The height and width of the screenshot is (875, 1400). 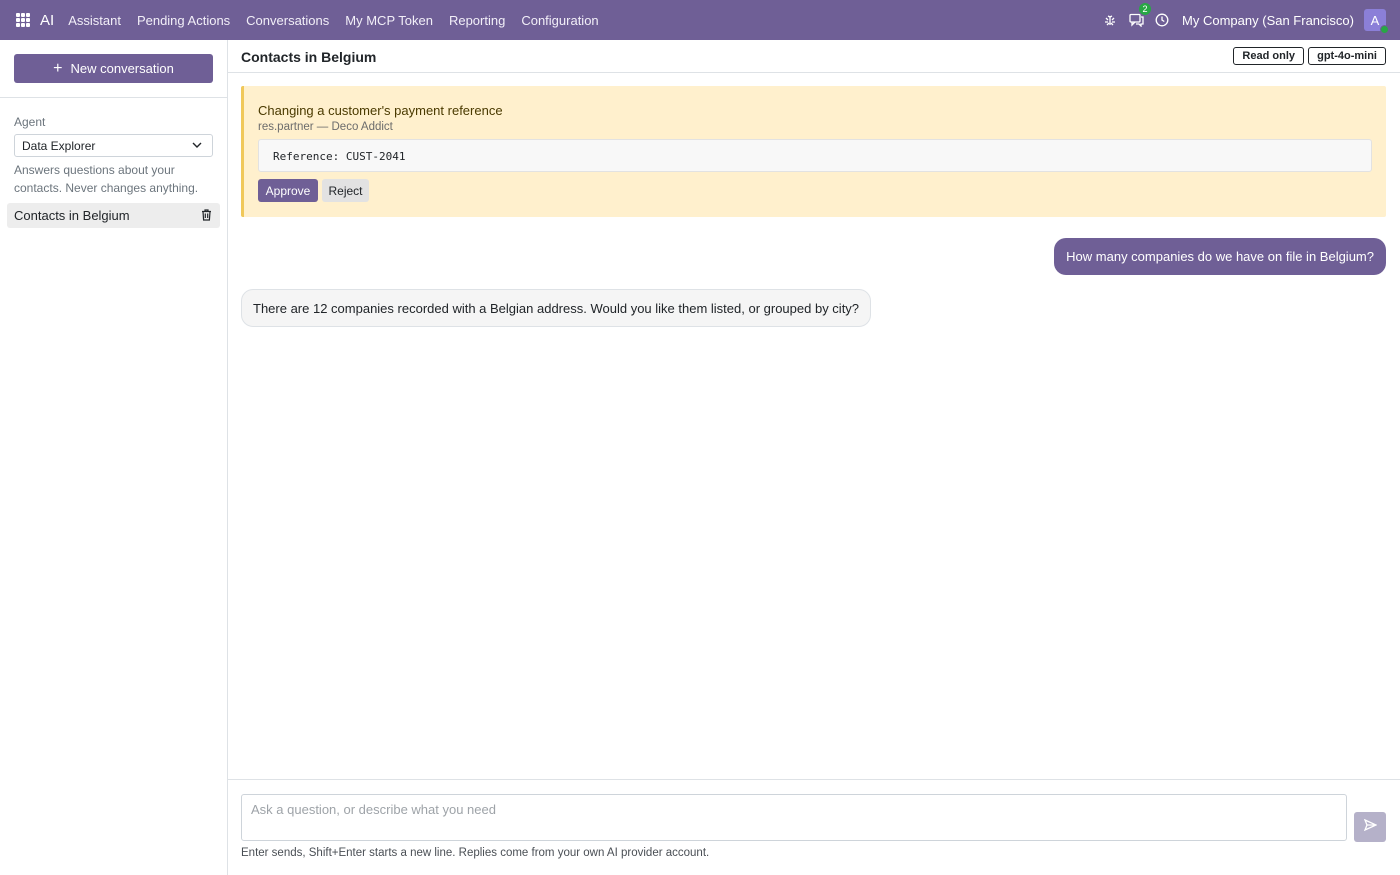 I want to click on pending-action-title: Changing a customer's payment reference, so click(x=380, y=110).